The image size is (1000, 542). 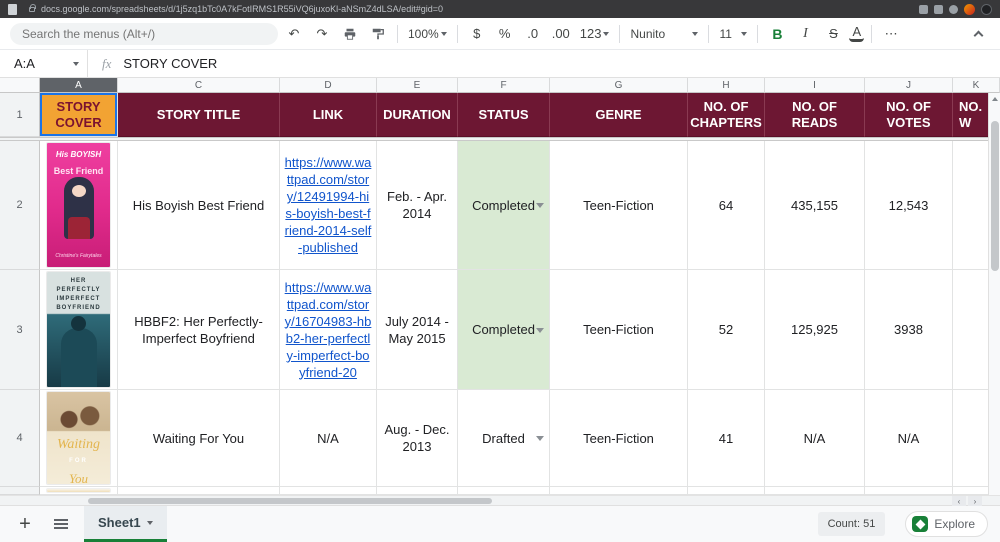 What do you see at coordinates (969, 9) in the screenshot?
I see `profile-avatar` at bounding box center [969, 9].